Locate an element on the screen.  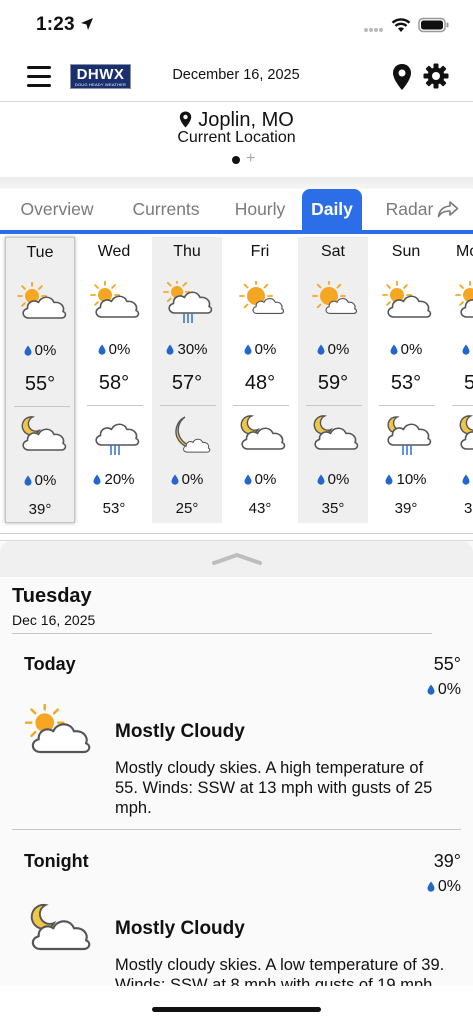
day-low: 25° is located at coordinates (187, 508).